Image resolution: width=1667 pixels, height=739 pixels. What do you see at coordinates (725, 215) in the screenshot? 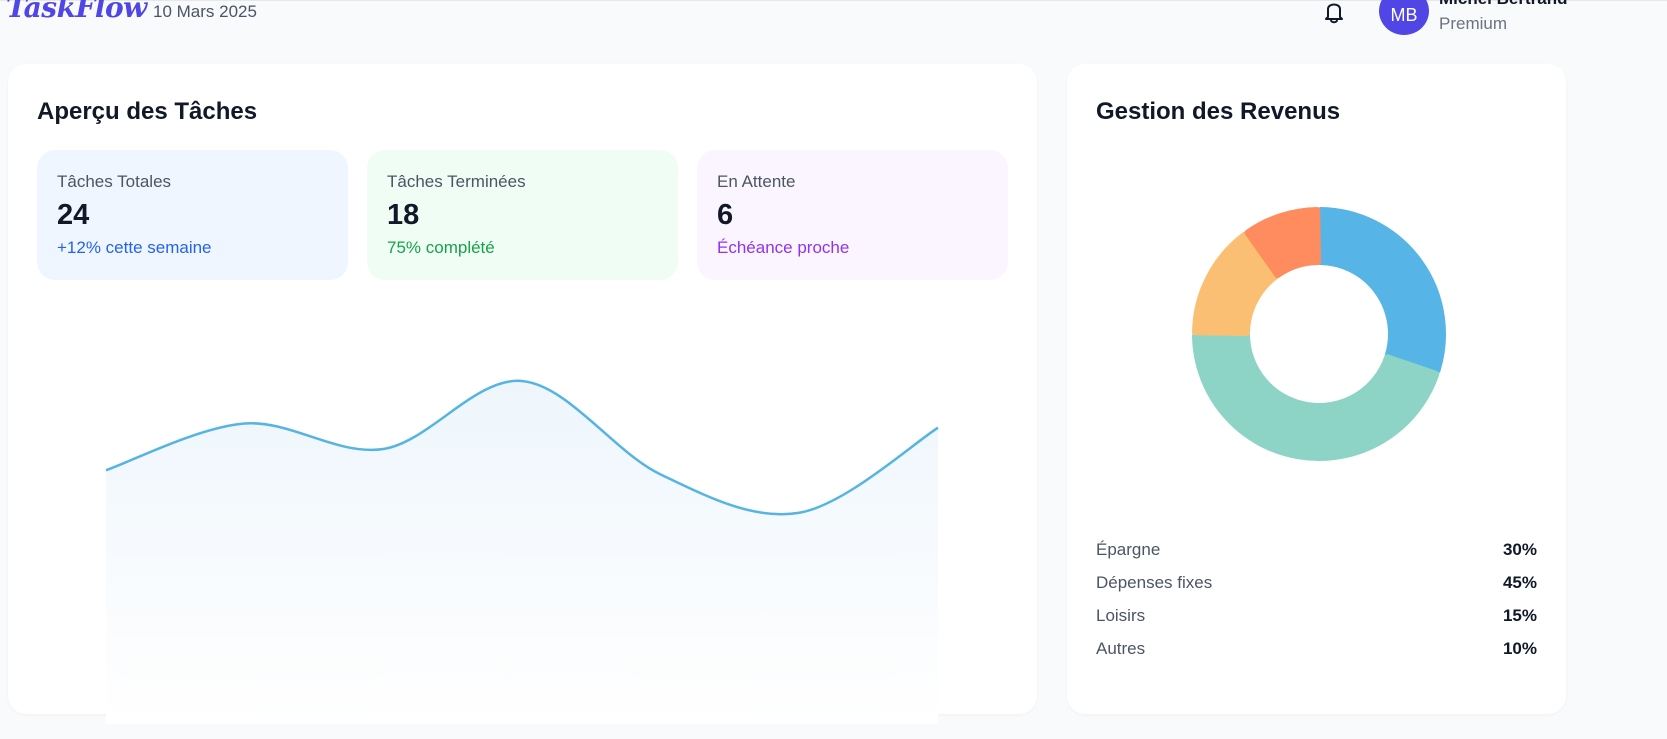
I see `stat-value: 6` at bounding box center [725, 215].